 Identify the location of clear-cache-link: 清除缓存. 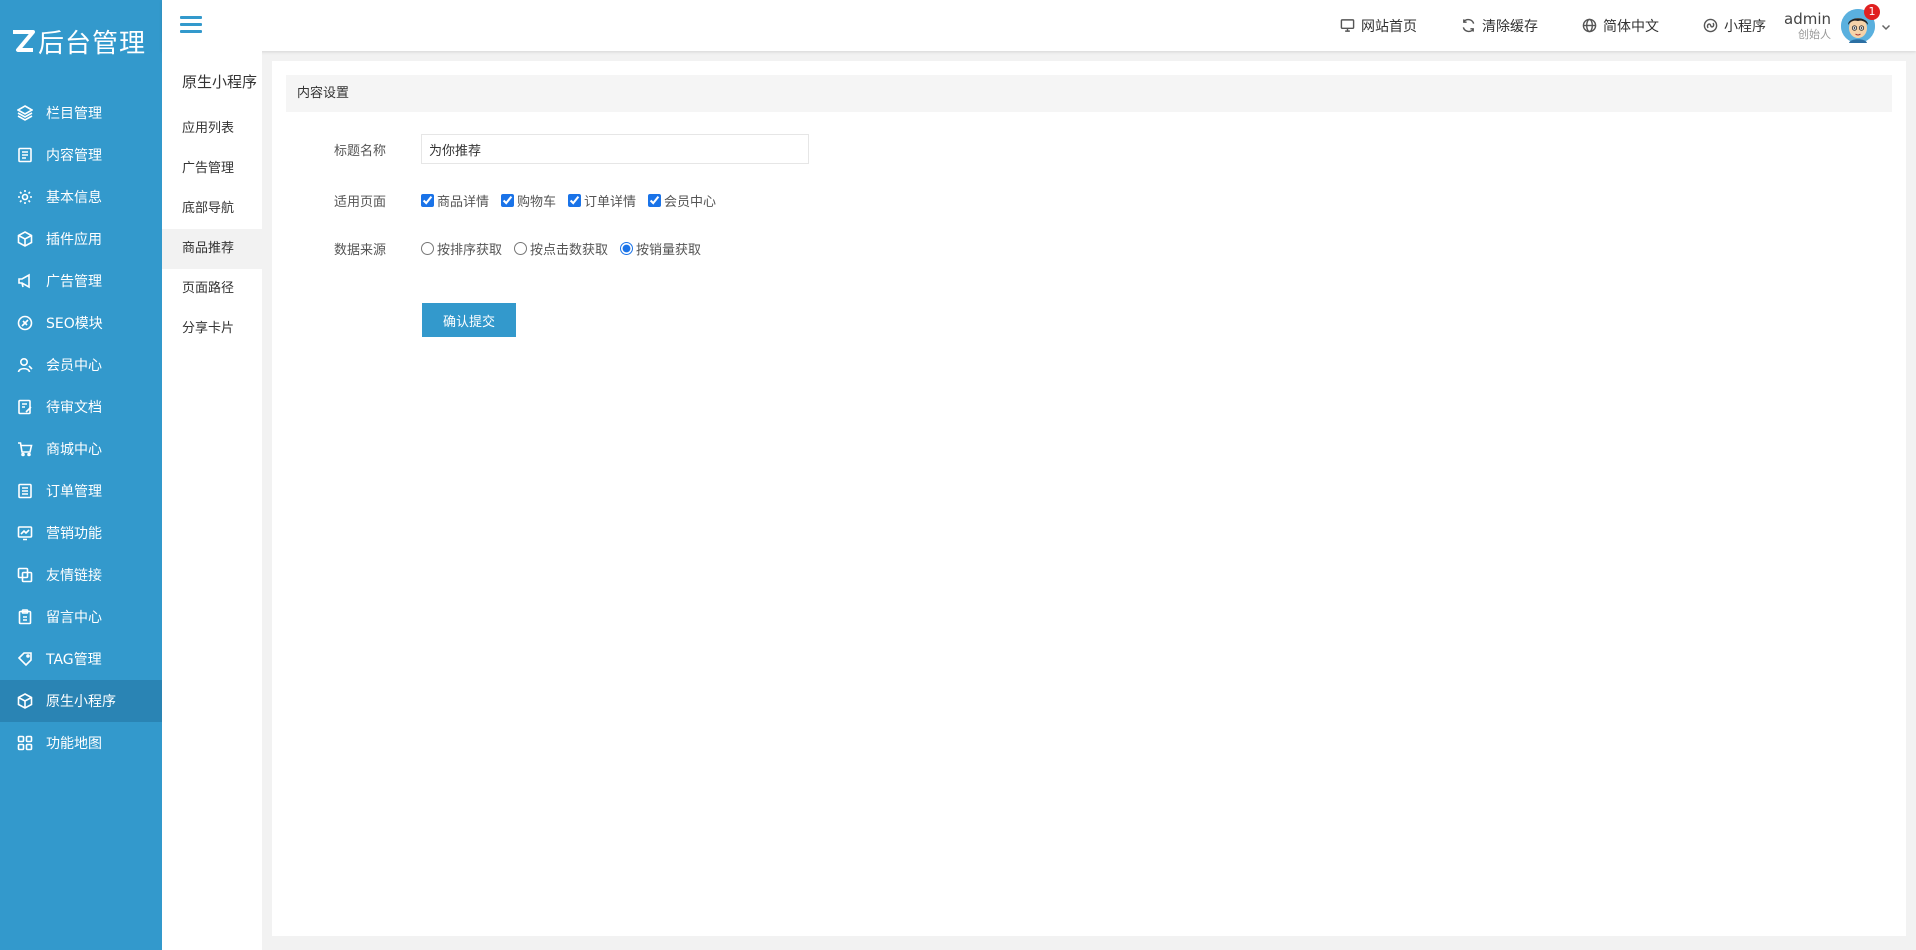
(1499, 26).